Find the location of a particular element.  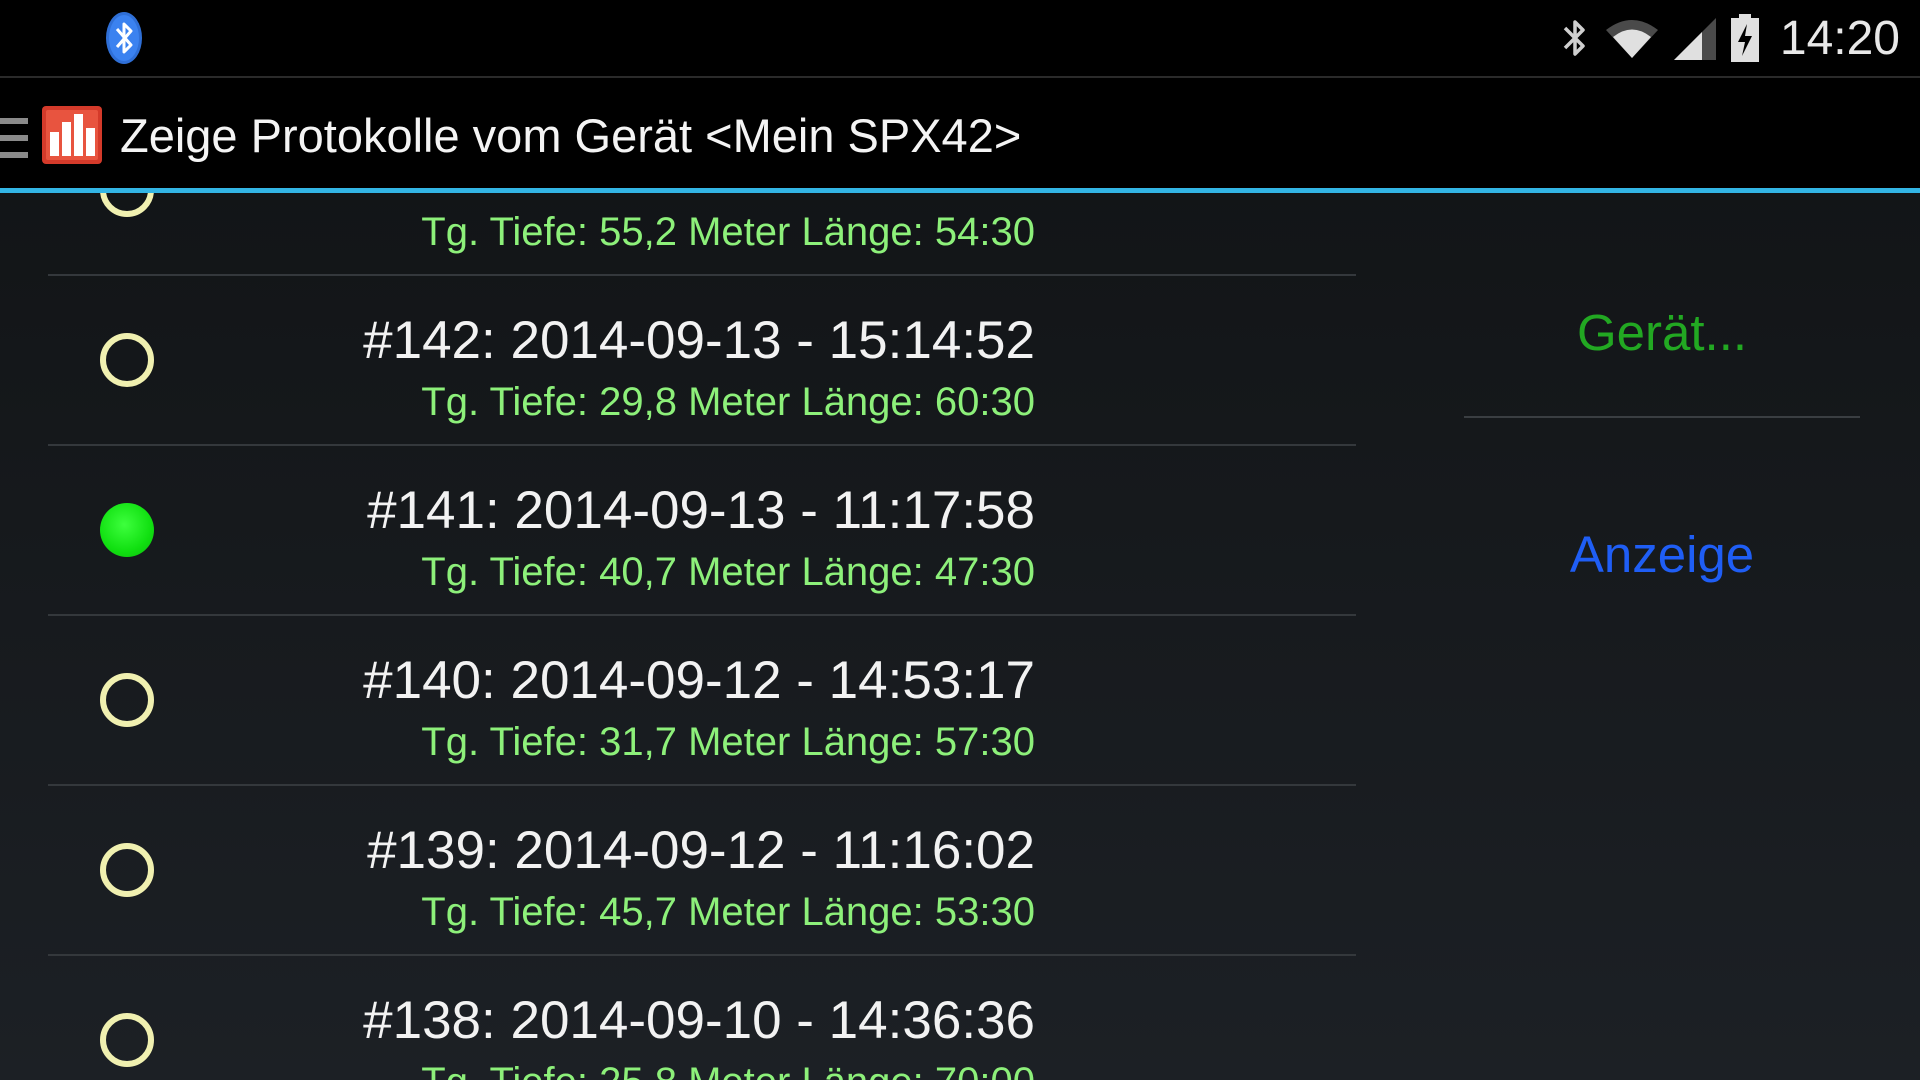

log-summary: Tg. Tiefe: 40,7 Meter Länge: 47:30 is located at coordinates (728, 572).